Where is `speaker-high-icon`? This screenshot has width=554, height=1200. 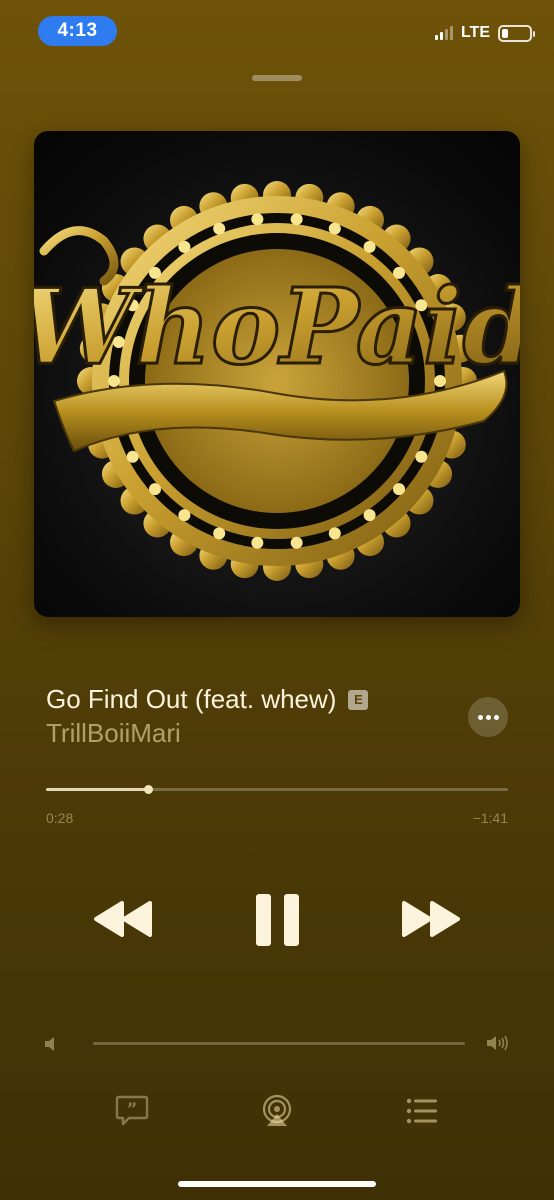
speaker-high-icon is located at coordinates (497, 1043).